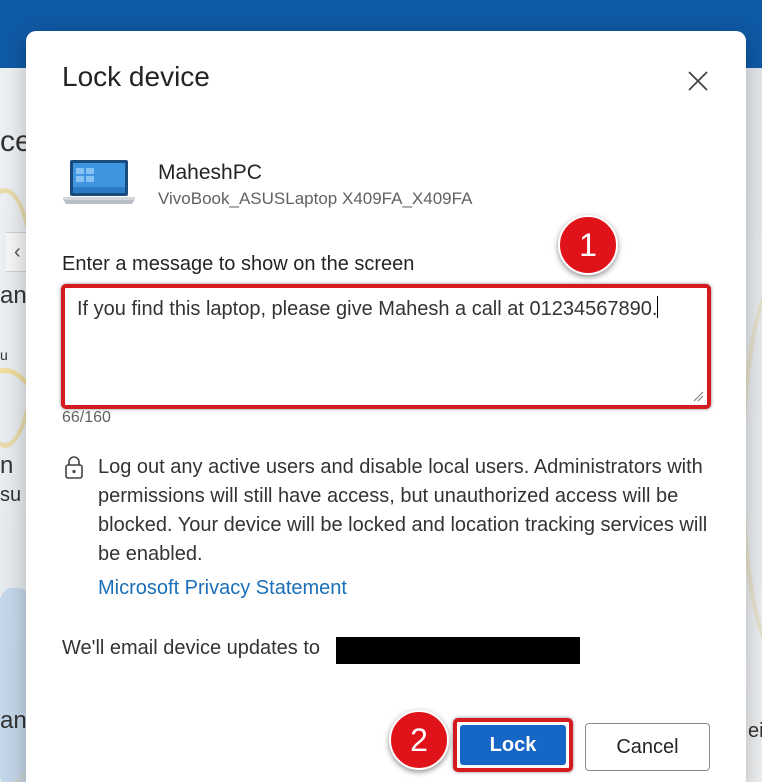 This screenshot has height=782, width=762. I want to click on resize-grip-icon, so click(698, 396).